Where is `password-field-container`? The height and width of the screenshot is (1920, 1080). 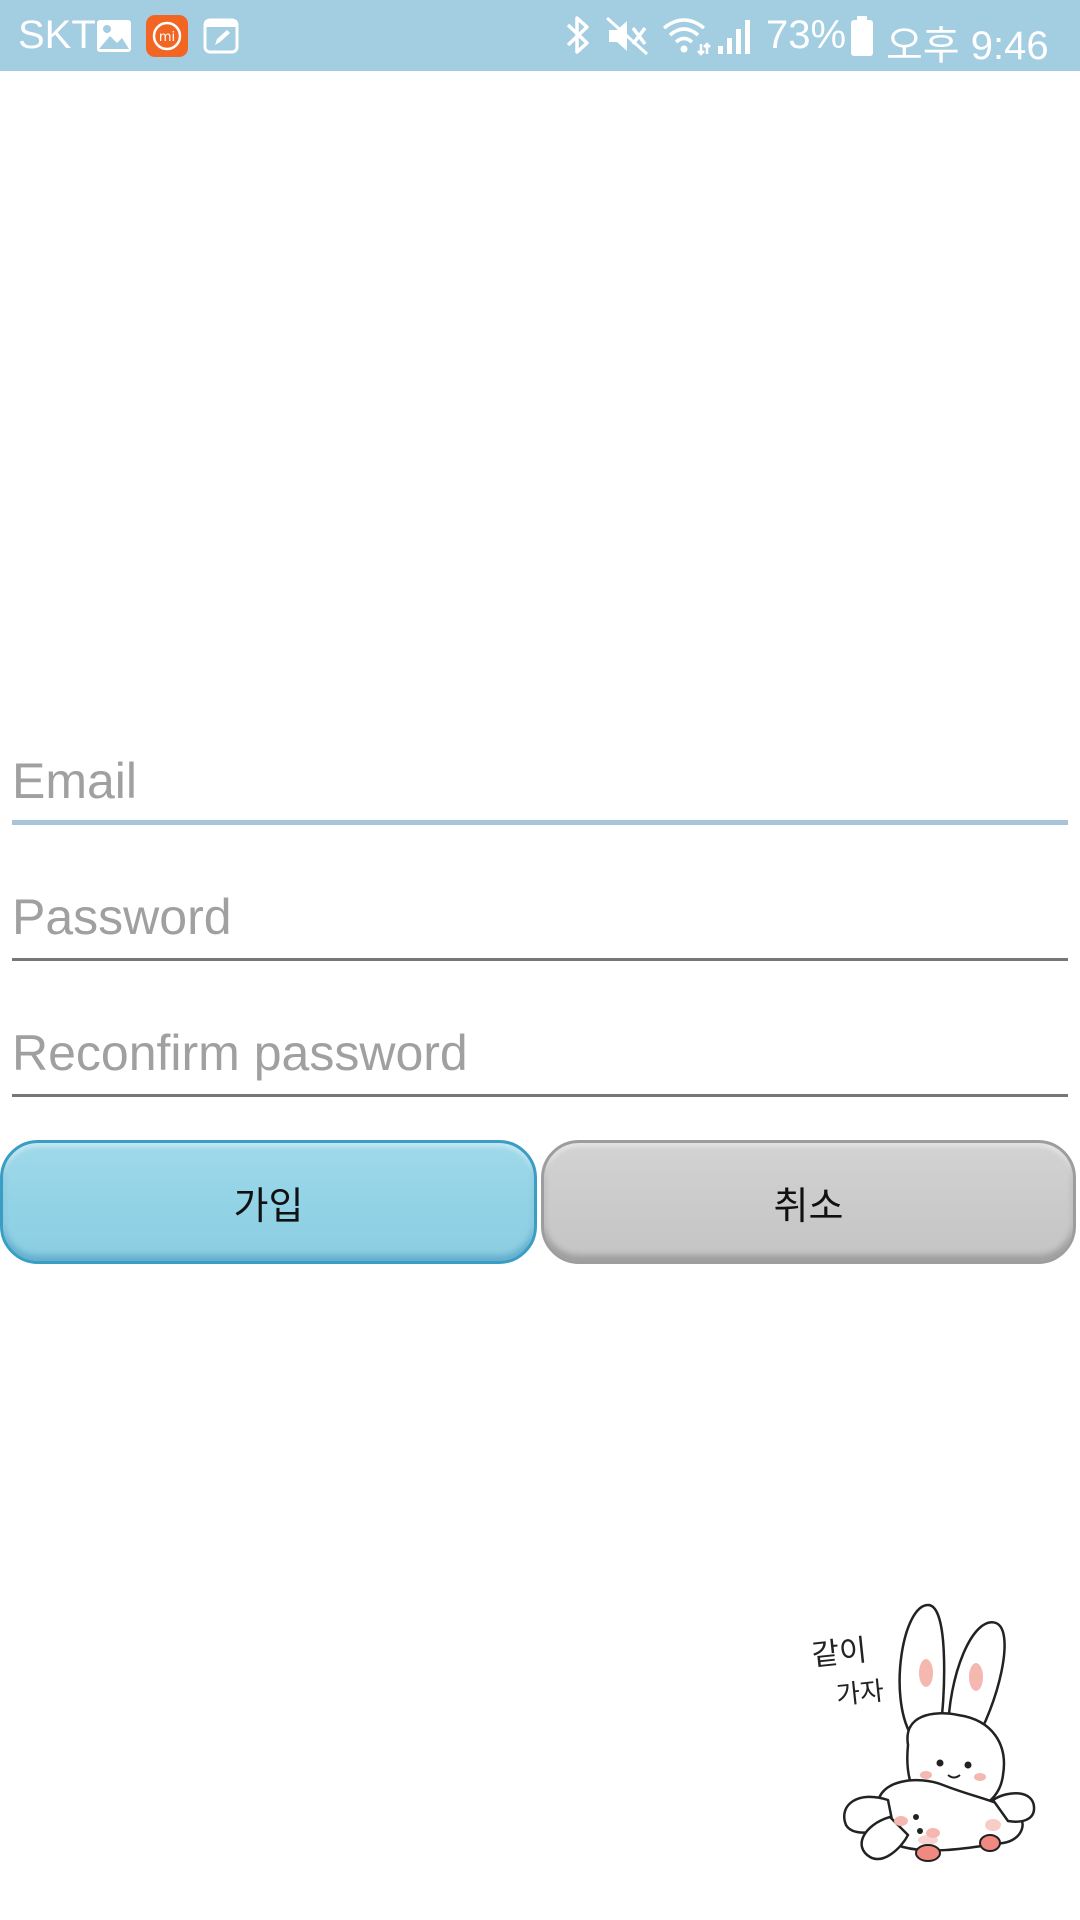
password-field-container is located at coordinates (540, 921).